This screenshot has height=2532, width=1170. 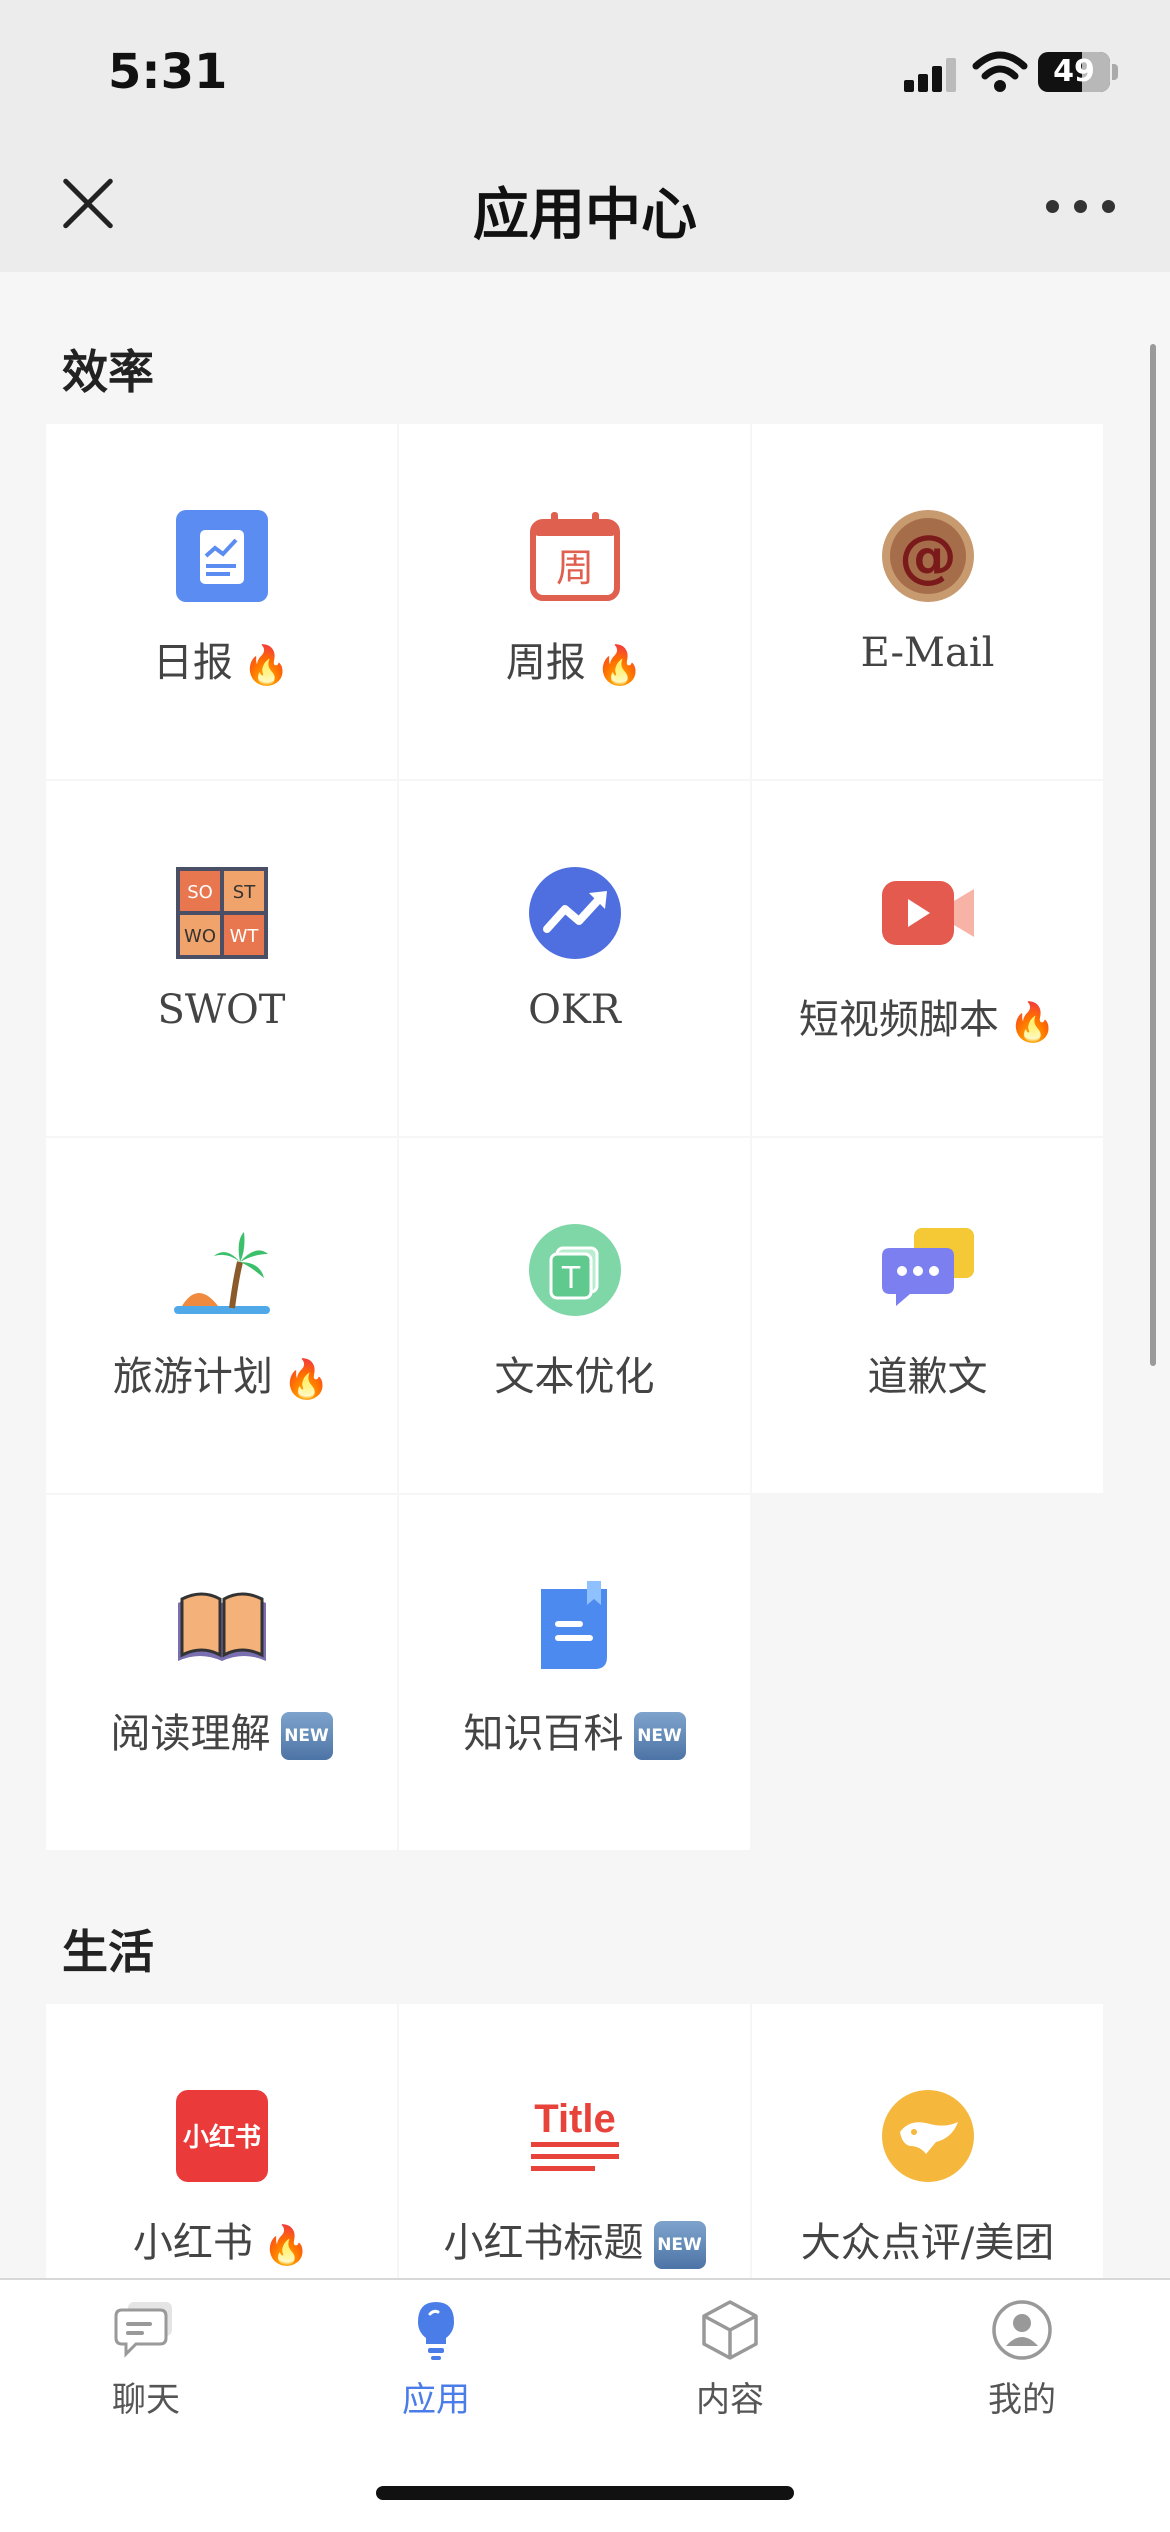 What do you see at coordinates (930, 75) in the screenshot?
I see `cellular-signal-icon` at bounding box center [930, 75].